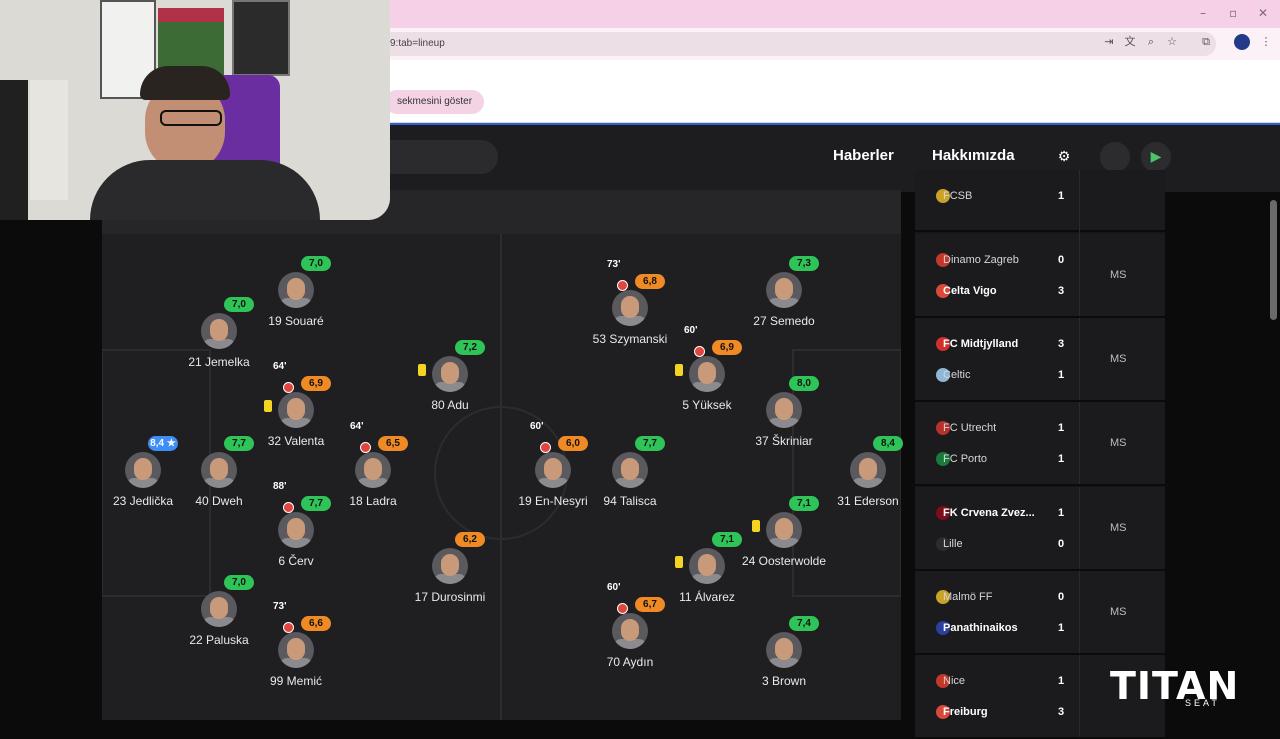  Describe the element at coordinates (1263, 13) in the screenshot. I see `close-window-button: ✕` at that location.